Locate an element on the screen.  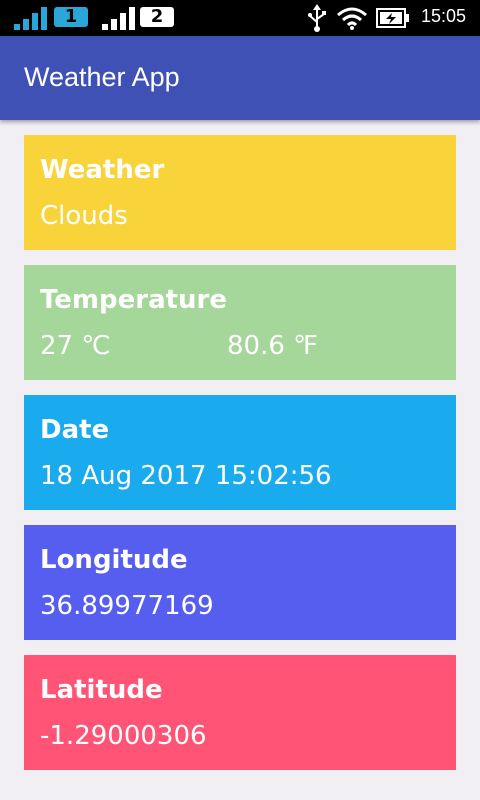
sim2-badge: 2 is located at coordinates (157, 17).